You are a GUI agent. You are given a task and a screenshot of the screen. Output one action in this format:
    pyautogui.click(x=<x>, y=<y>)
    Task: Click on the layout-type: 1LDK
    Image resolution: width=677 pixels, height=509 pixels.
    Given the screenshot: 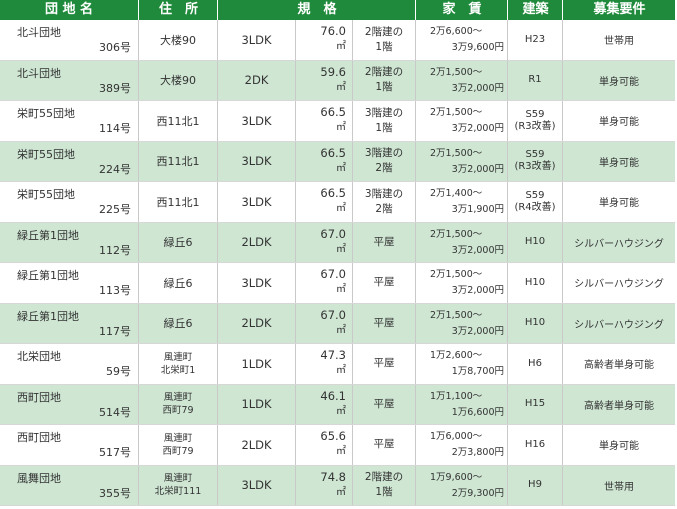 What is the action you would take?
    pyautogui.click(x=256, y=363)
    